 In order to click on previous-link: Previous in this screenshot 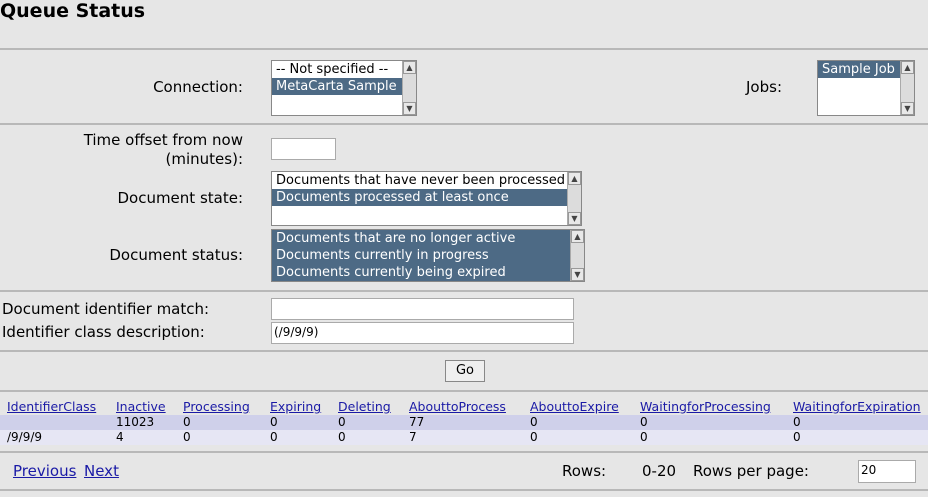, I will do `click(44, 471)`.